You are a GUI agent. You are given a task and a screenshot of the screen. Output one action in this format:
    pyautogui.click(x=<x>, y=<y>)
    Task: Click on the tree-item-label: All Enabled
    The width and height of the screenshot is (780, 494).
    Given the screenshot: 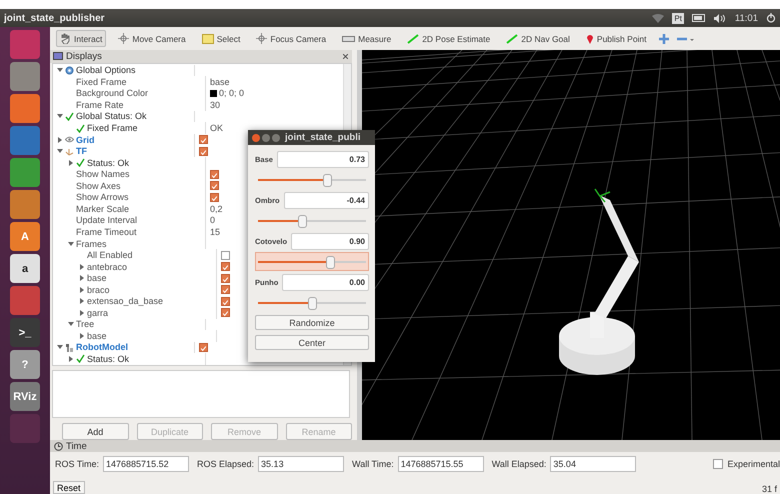 What is the action you would take?
    pyautogui.click(x=110, y=255)
    